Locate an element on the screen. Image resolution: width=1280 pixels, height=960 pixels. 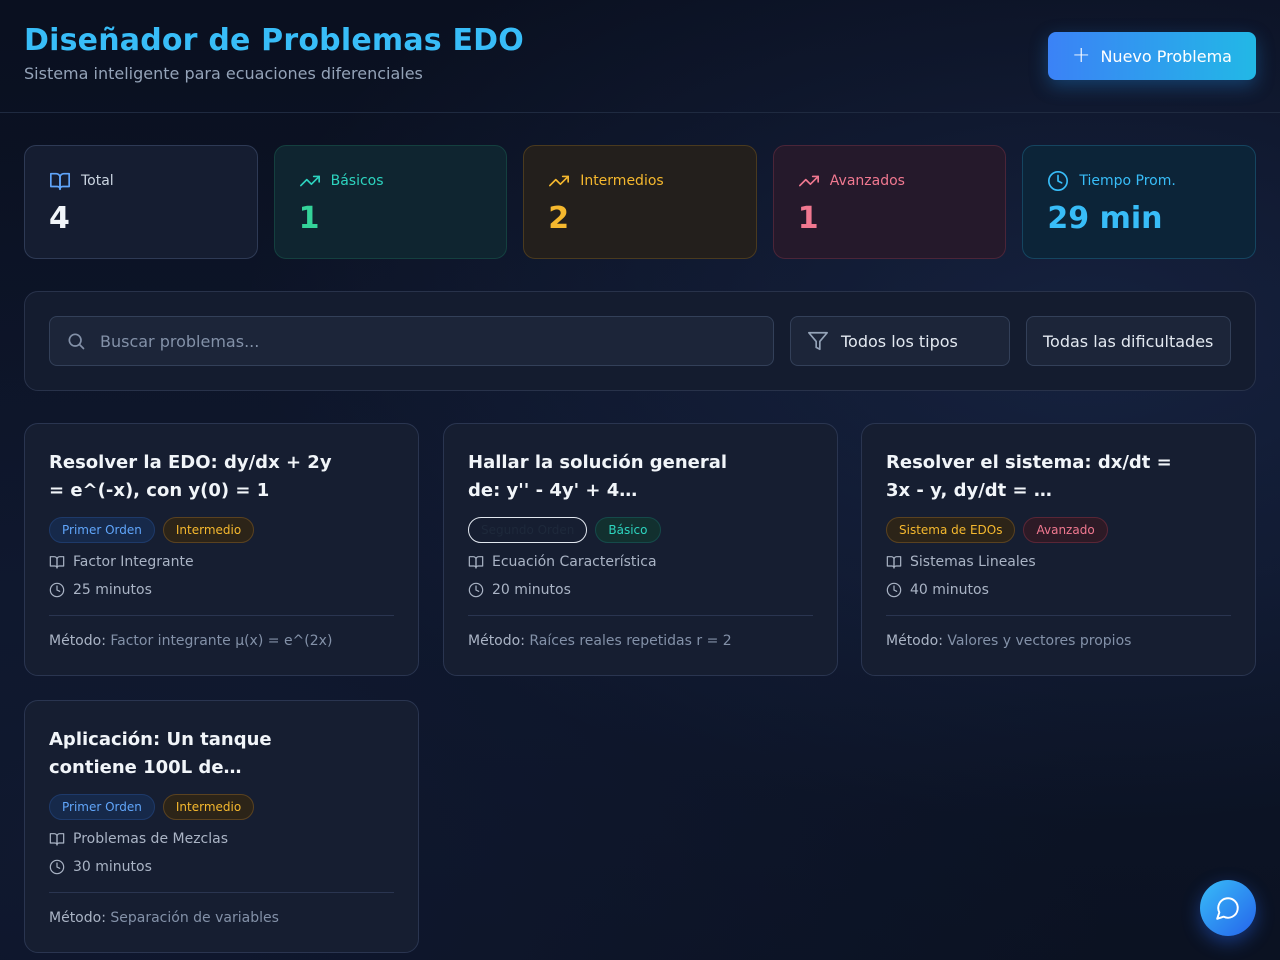
problem-method: Método: Factor integrante μ(x) = e^(2x) is located at coordinates (221, 641).